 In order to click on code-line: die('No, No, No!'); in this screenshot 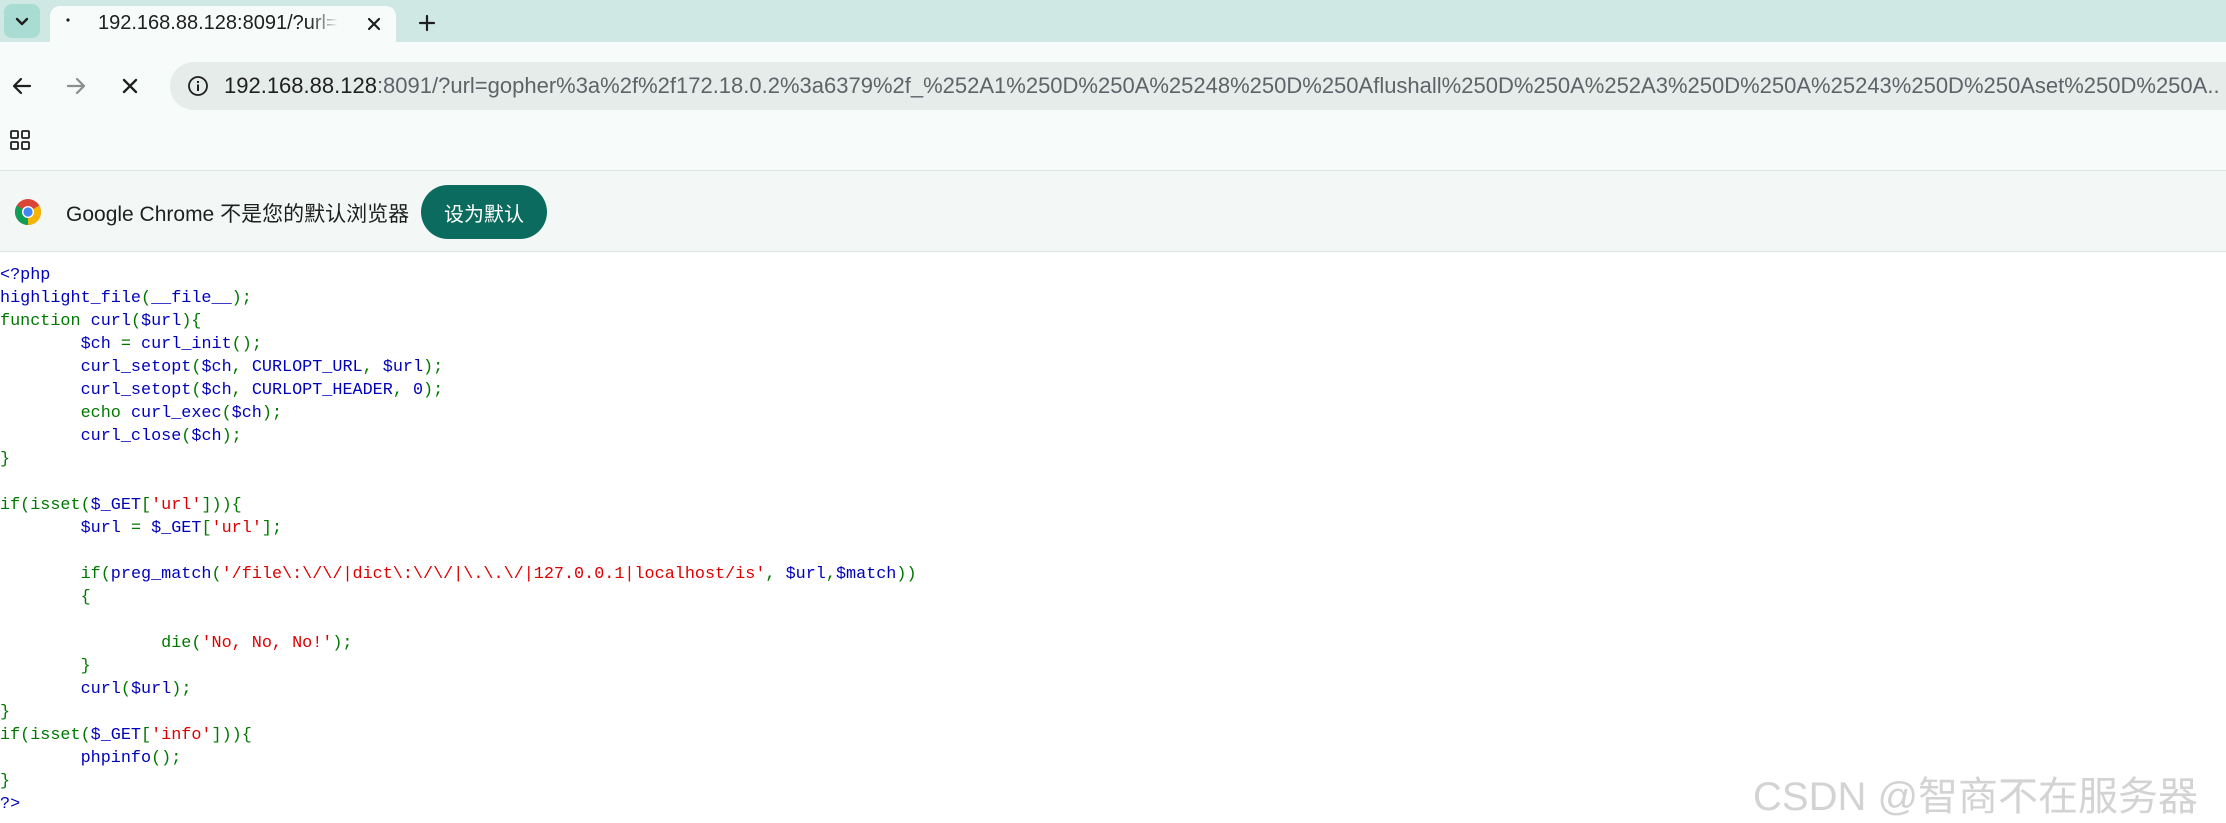, I will do `click(550, 643)`.